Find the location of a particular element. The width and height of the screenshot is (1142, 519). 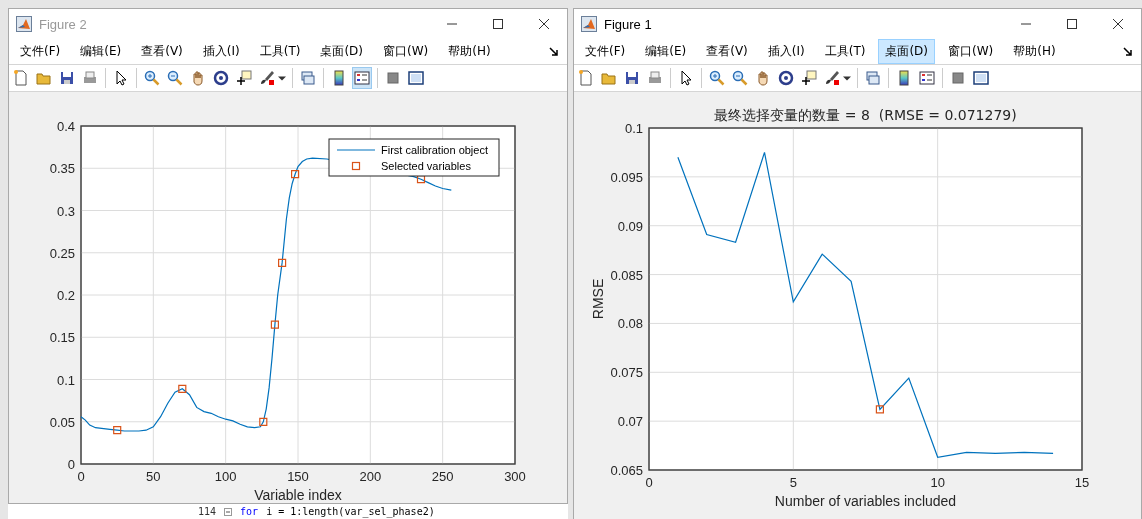

tick-label: 300 is located at coordinates (515, 476).